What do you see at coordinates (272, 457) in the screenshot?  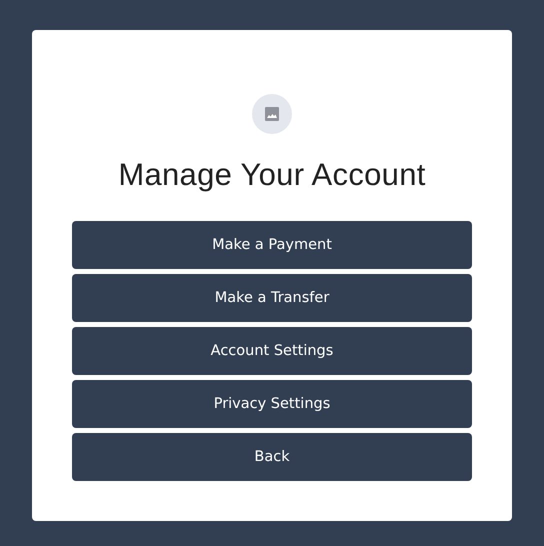 I see `menu-button: Back` at bounding box center [272, 457].